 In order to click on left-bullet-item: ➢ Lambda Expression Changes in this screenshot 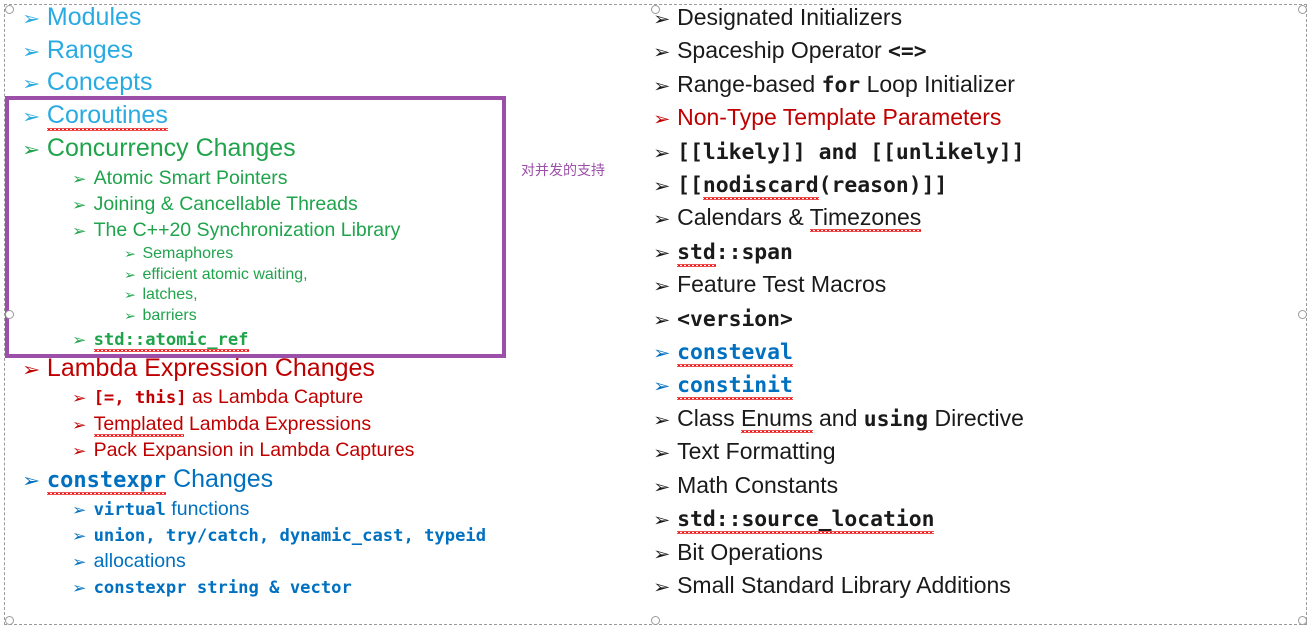, I will do `click(320, 369)`.